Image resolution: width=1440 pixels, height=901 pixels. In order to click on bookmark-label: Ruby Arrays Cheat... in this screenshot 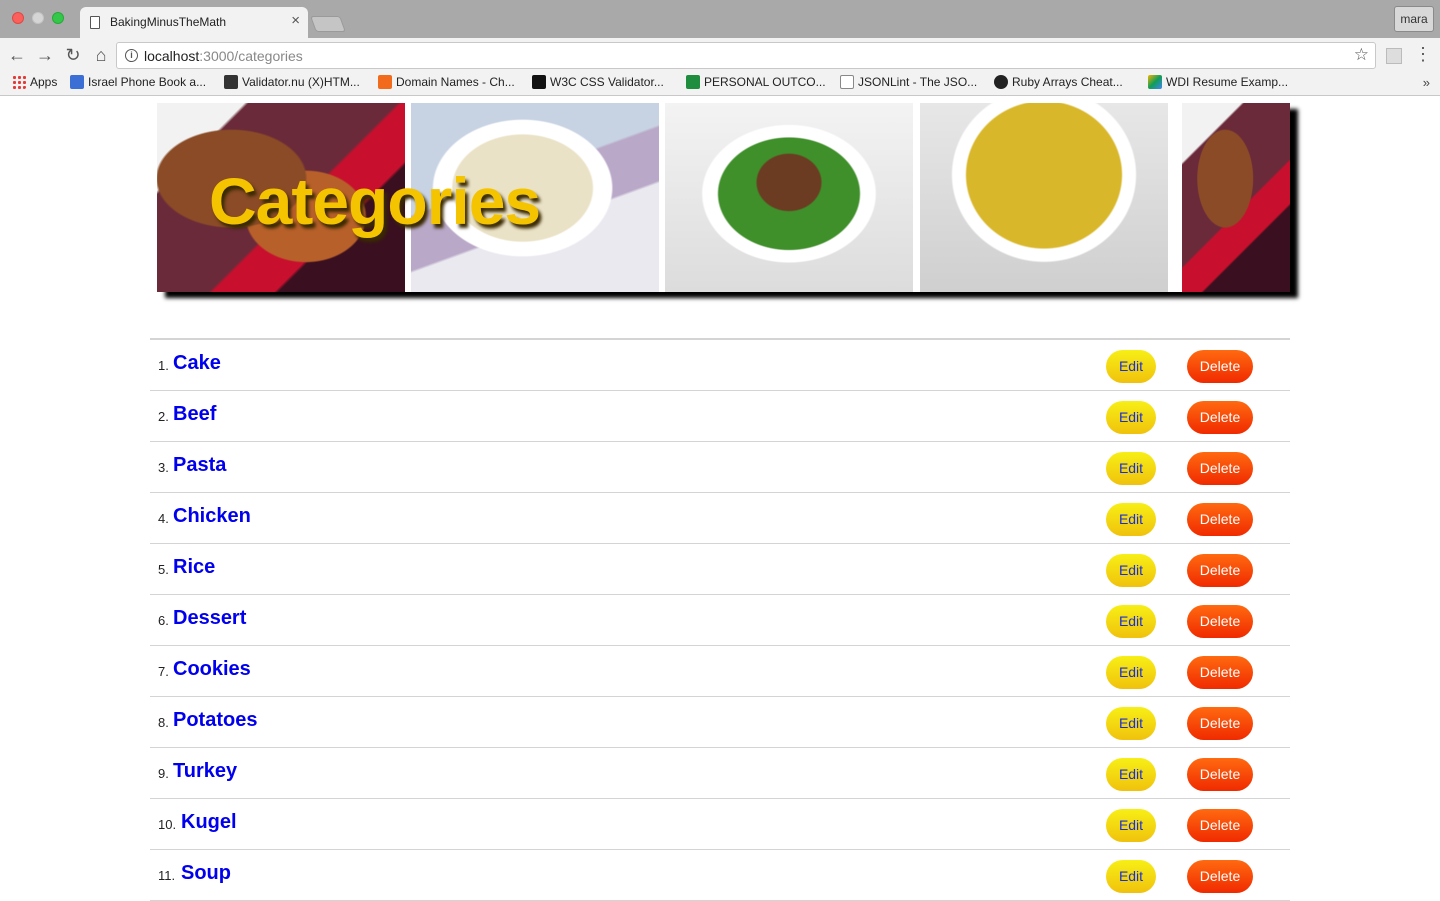, I will do `click(1067, 82)`.